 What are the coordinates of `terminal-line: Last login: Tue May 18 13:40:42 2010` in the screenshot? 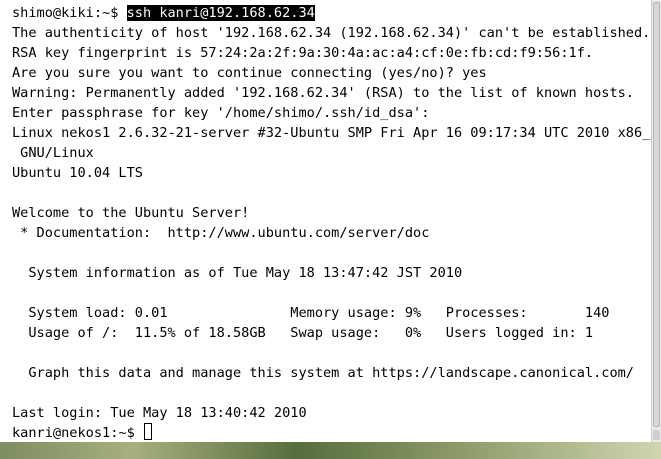 It's located at (159, 413).